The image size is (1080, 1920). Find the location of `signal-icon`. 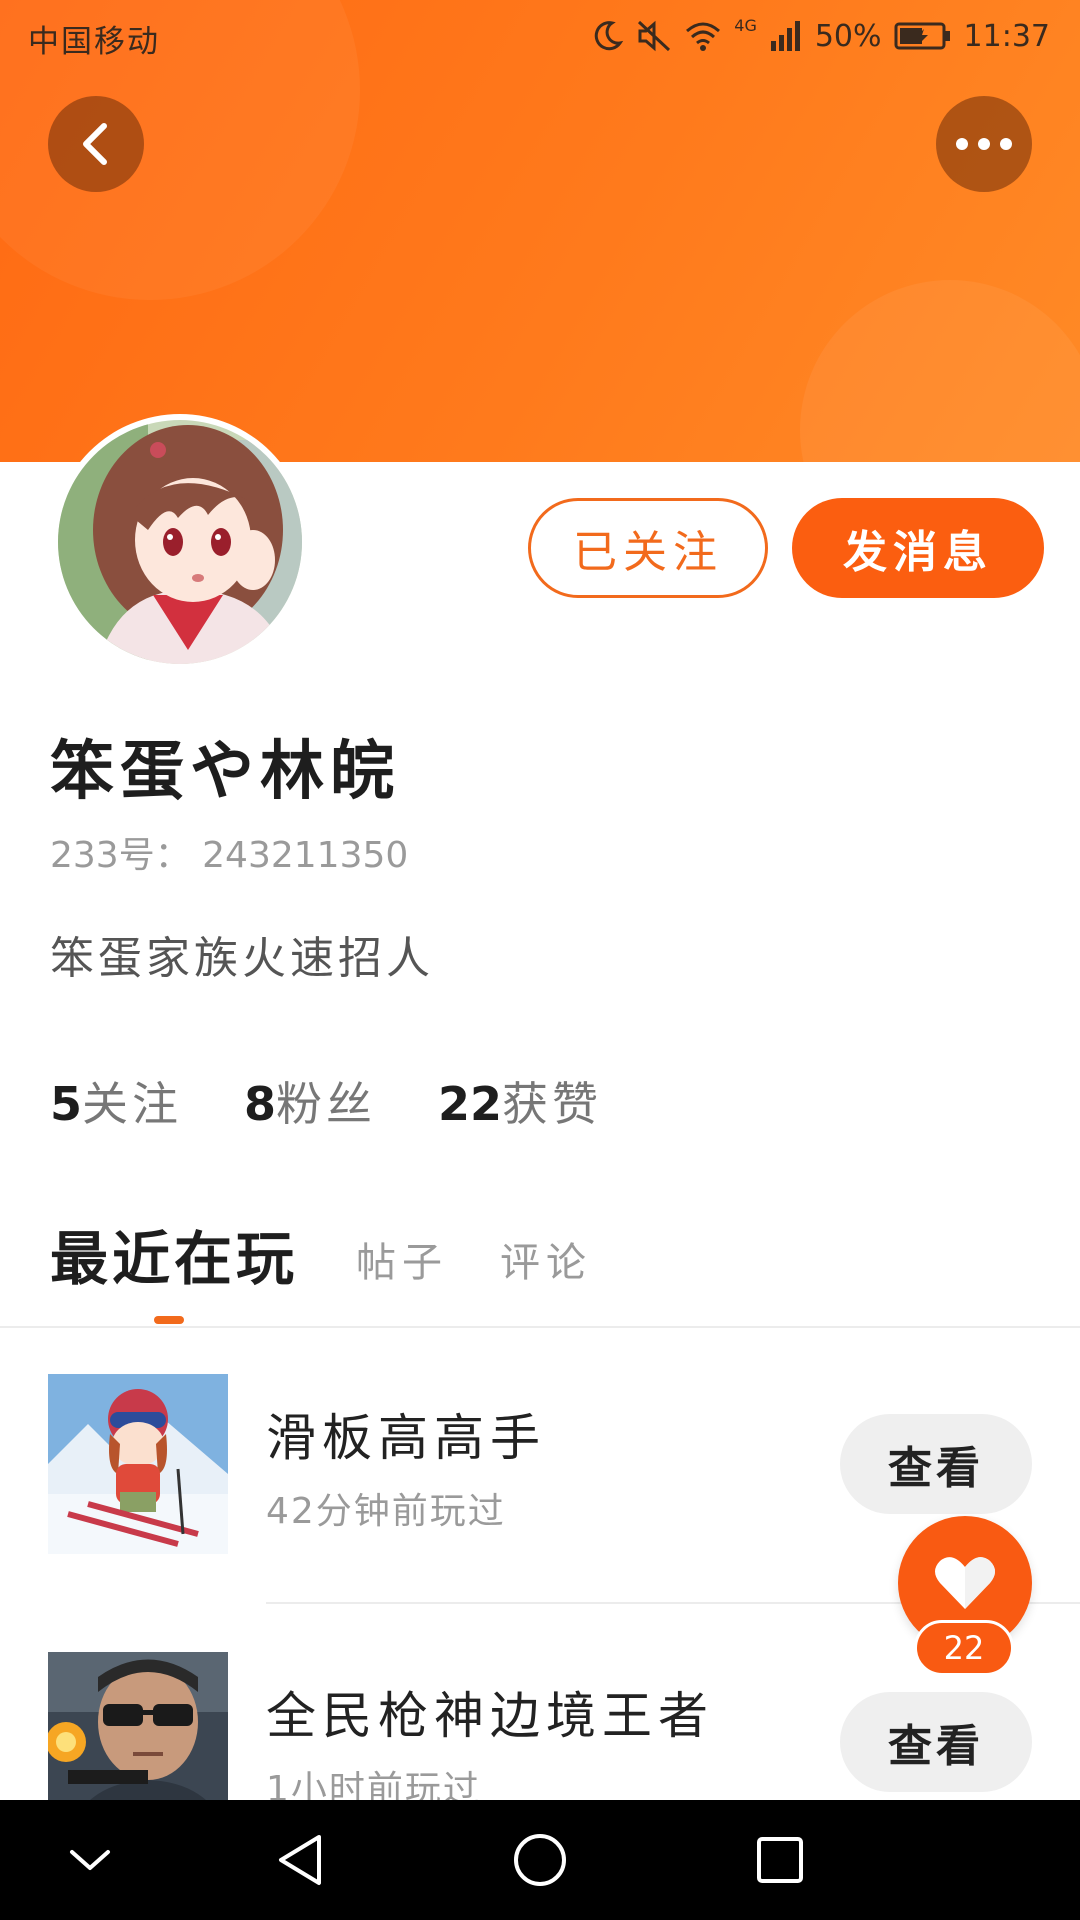

signal-icon is located at coordinates (785, 36).